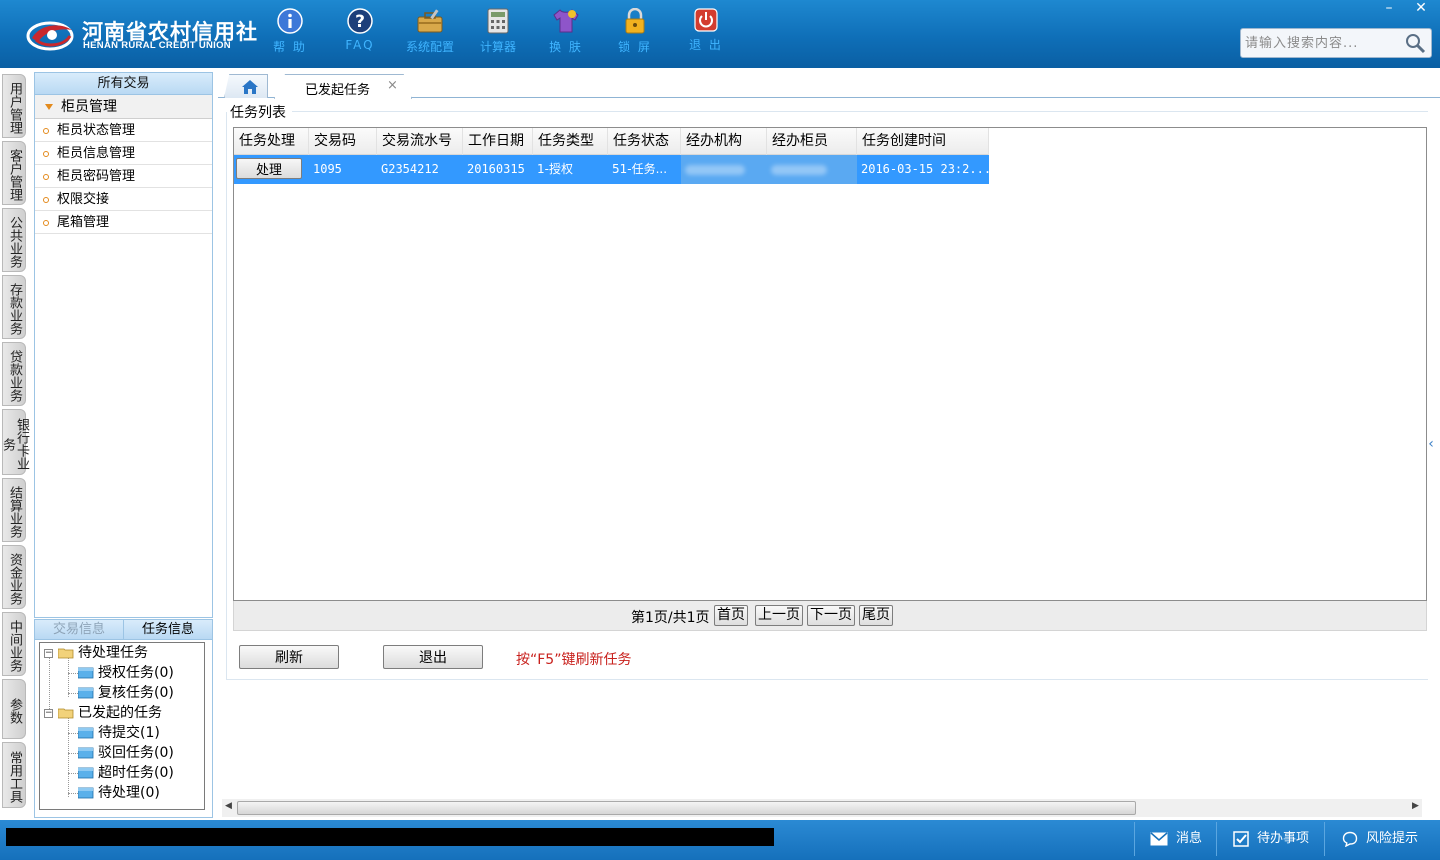 The height and width of the screenshot is (860, 1440). Describe the element at coordinates (289, 657) in the screenshot. I see `refresh-button: 刷新` at that location.